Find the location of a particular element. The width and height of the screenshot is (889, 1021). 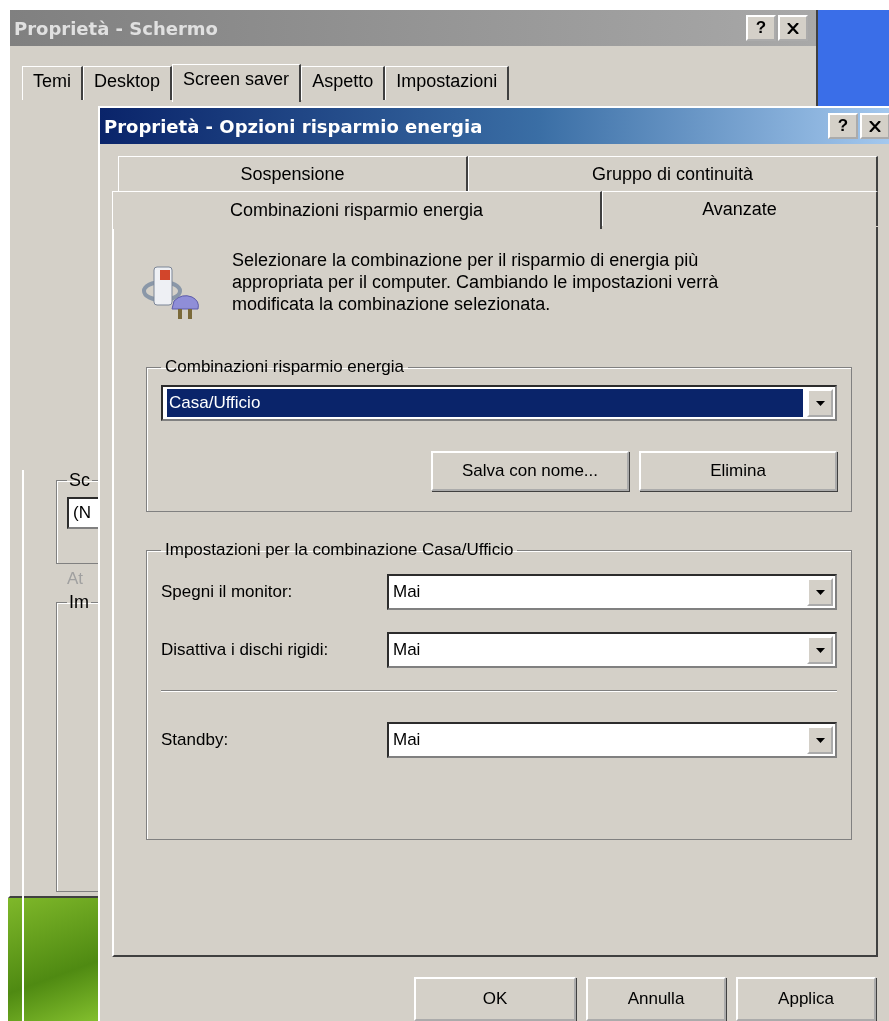

window-title: Proprietà - Schermo is located at coordinates (116, 28).